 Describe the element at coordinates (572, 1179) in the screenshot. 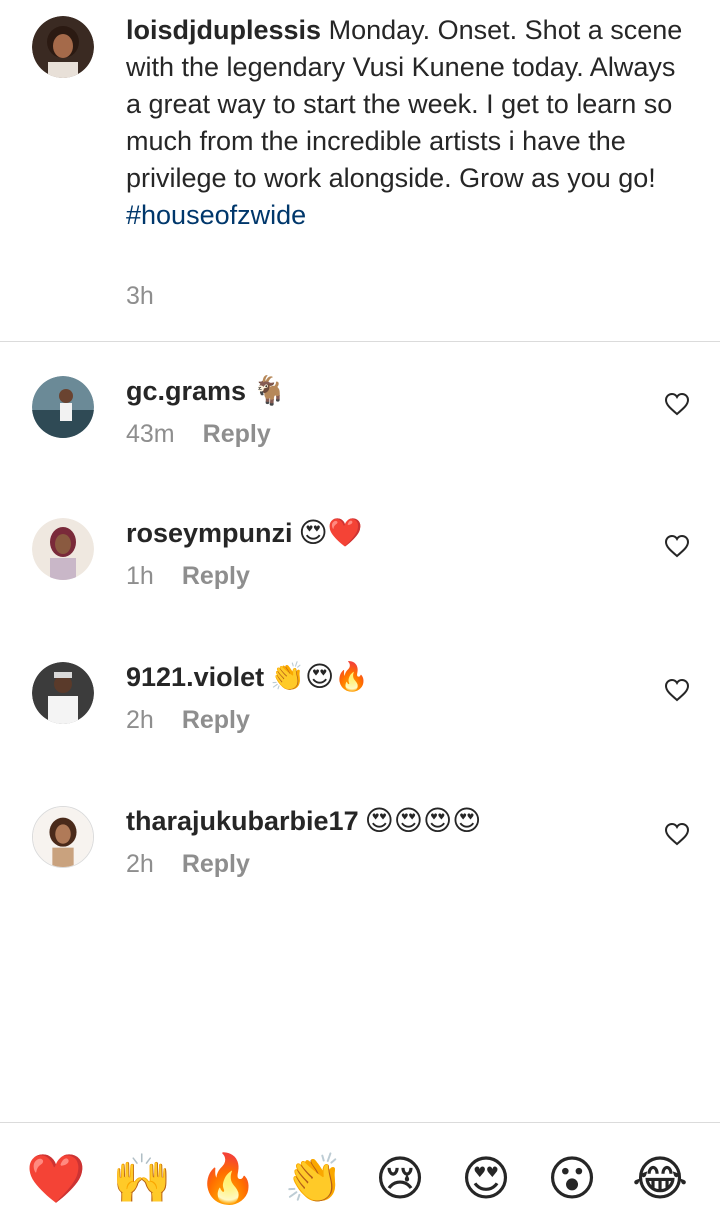

I see `surprised-emoji-icon: 😮` at that location.